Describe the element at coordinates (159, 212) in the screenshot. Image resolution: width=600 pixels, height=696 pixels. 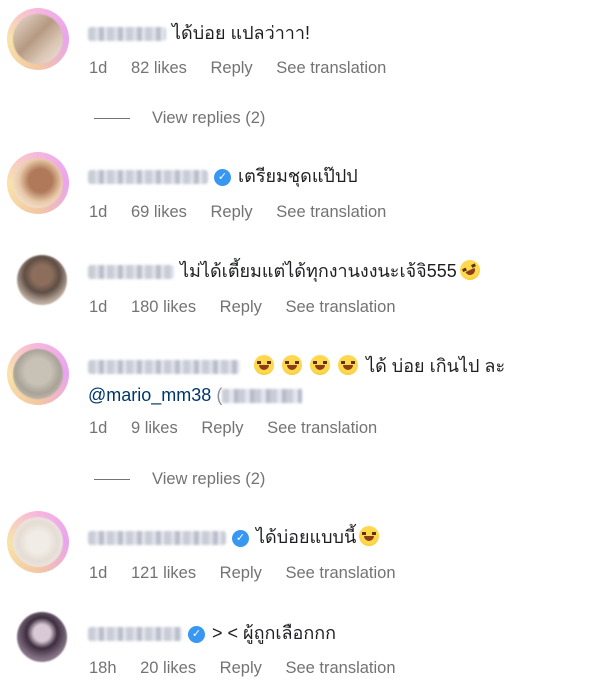
I see `likes-count: 69 likes` at that location.